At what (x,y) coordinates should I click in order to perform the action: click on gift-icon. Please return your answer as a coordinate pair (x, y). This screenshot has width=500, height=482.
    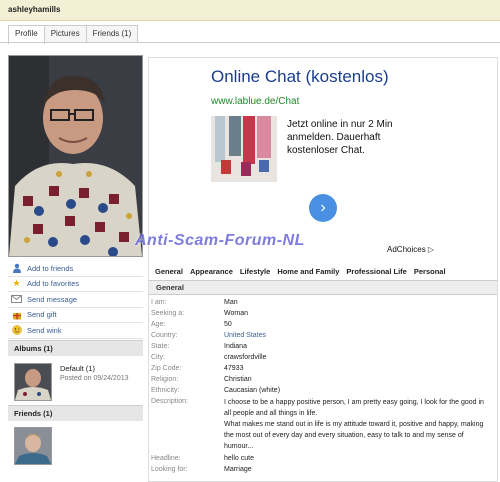
    Looking at the image, I should click on (16, 314).